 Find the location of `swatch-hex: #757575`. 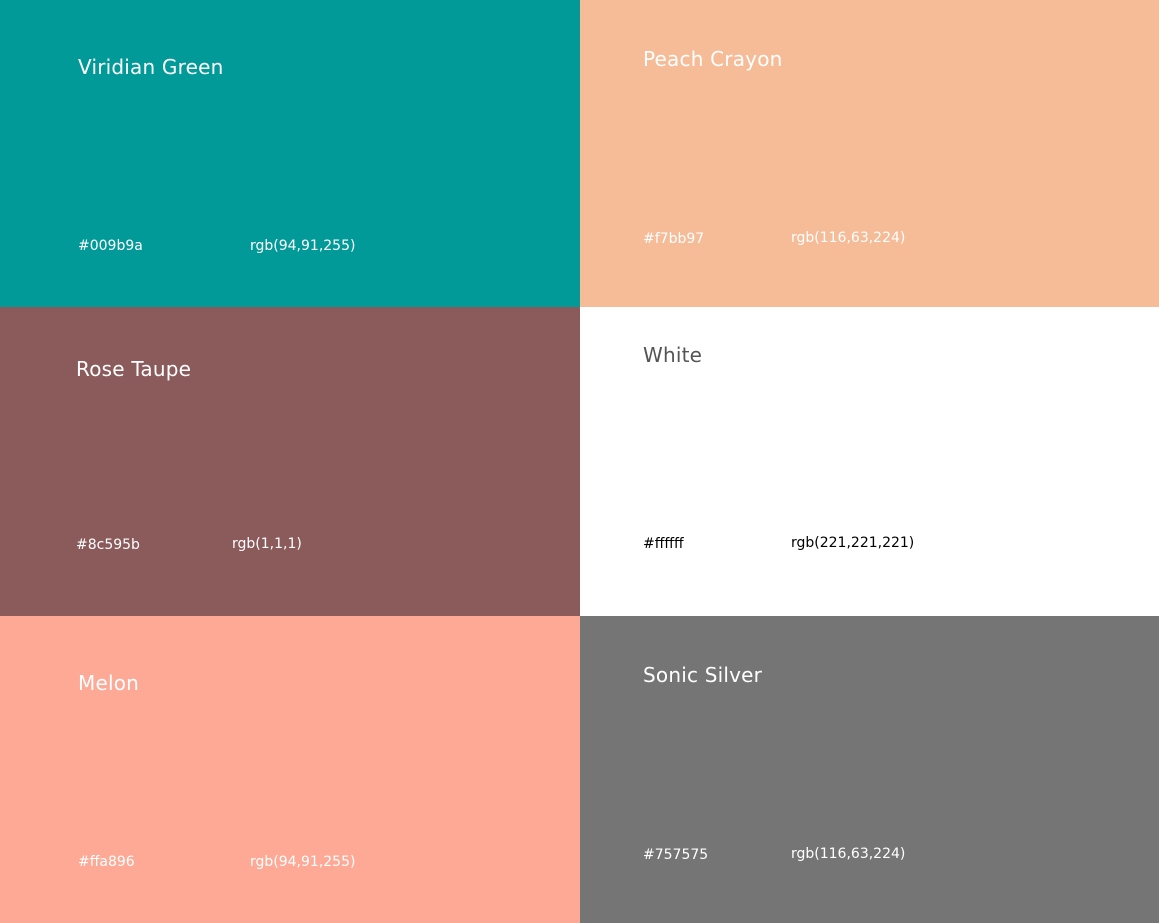

swatch-hex: #757575 is located at coordinates (676, 855).